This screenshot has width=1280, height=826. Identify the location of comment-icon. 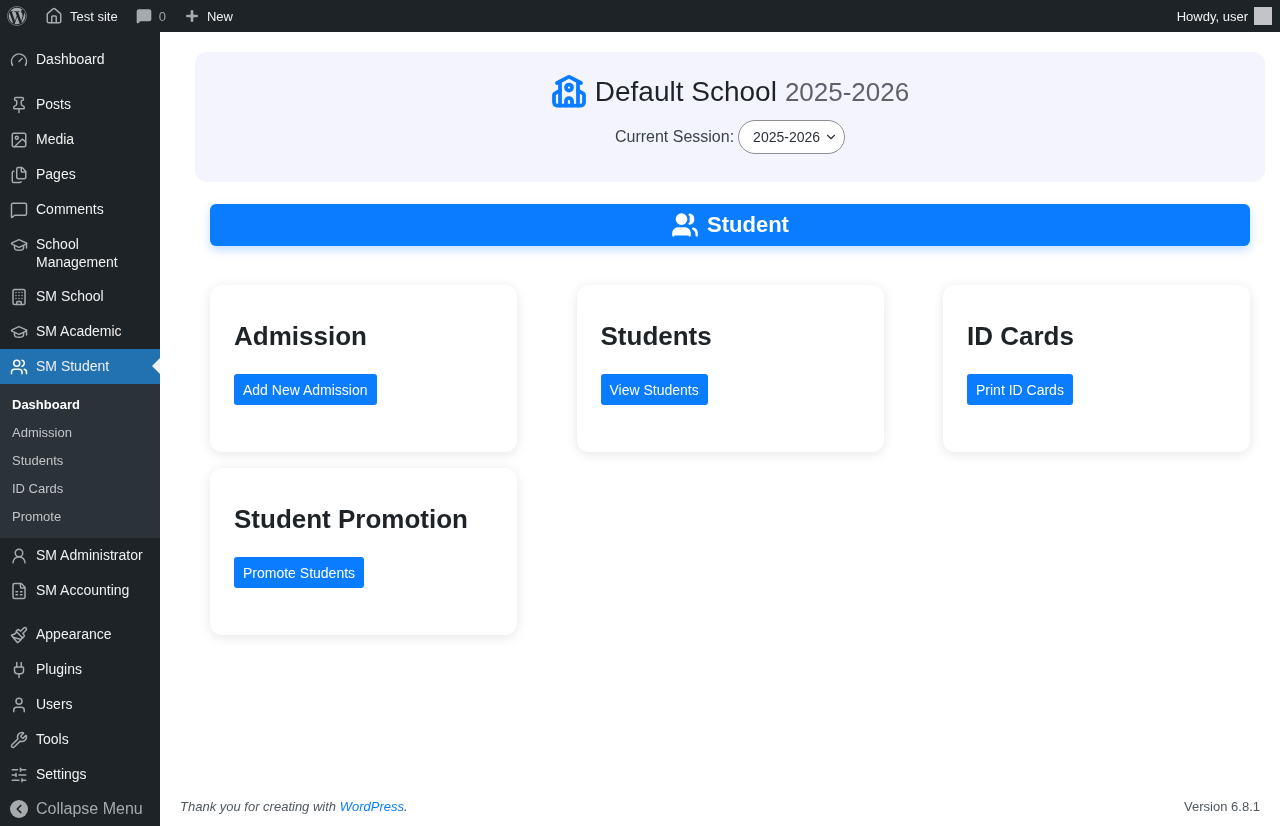
(143, 16).